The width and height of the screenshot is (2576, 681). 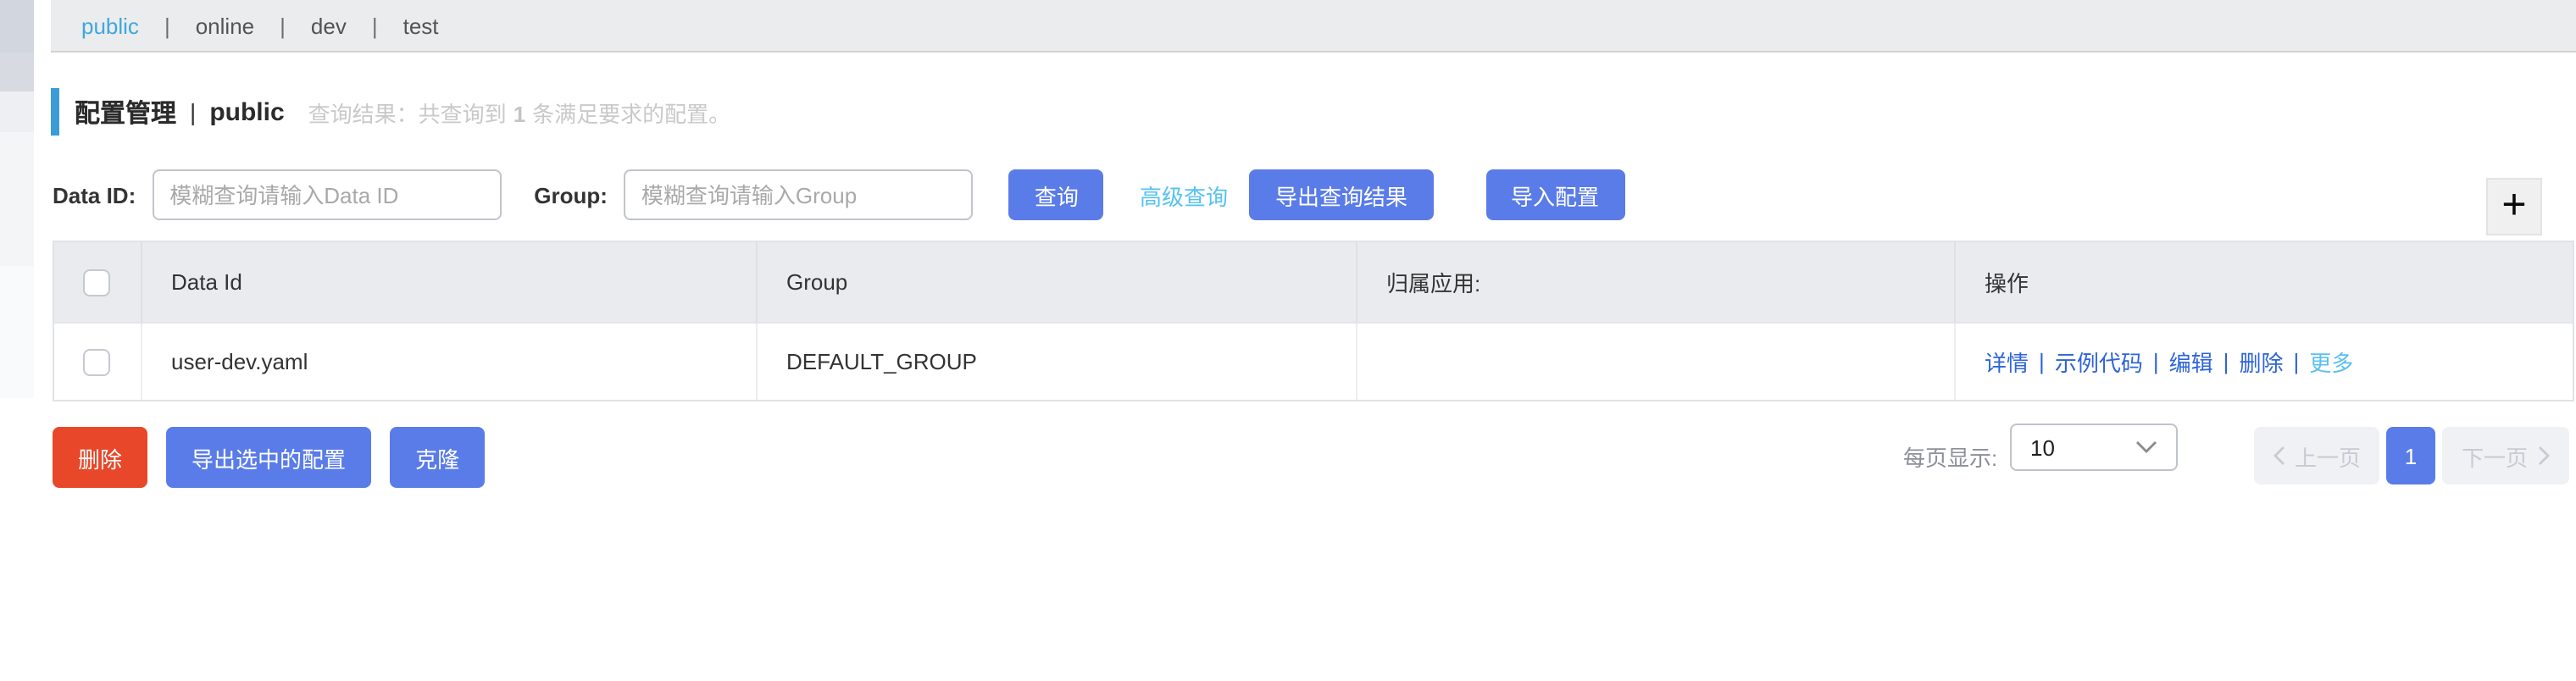 I want to click on page-size-label: 每页显示:, so click(x=1950, y=459).